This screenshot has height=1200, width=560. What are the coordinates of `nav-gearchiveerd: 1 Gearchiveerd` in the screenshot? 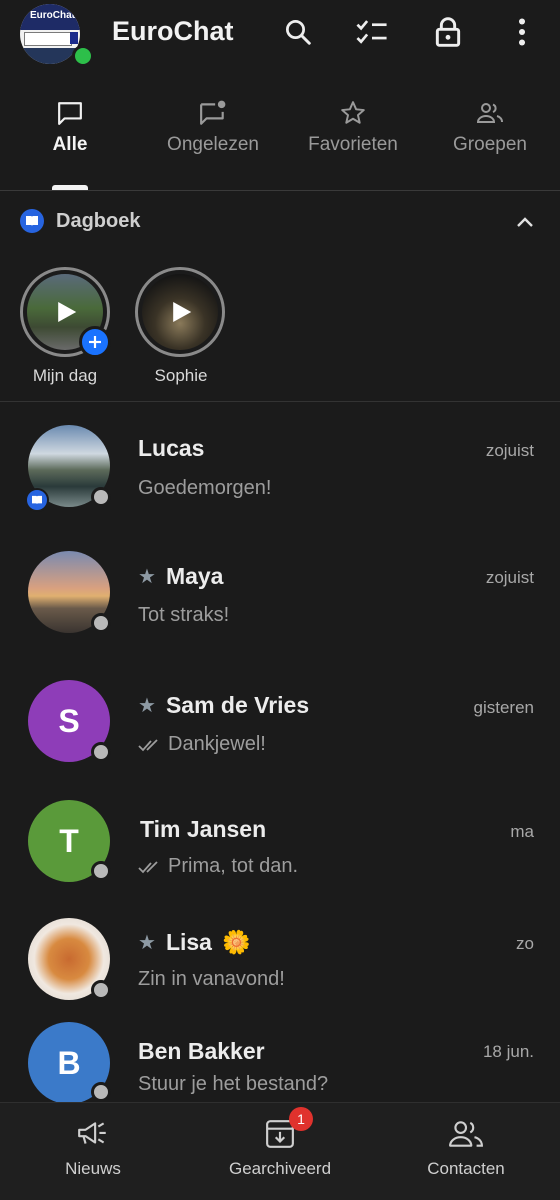 It's located at (280, 1151).